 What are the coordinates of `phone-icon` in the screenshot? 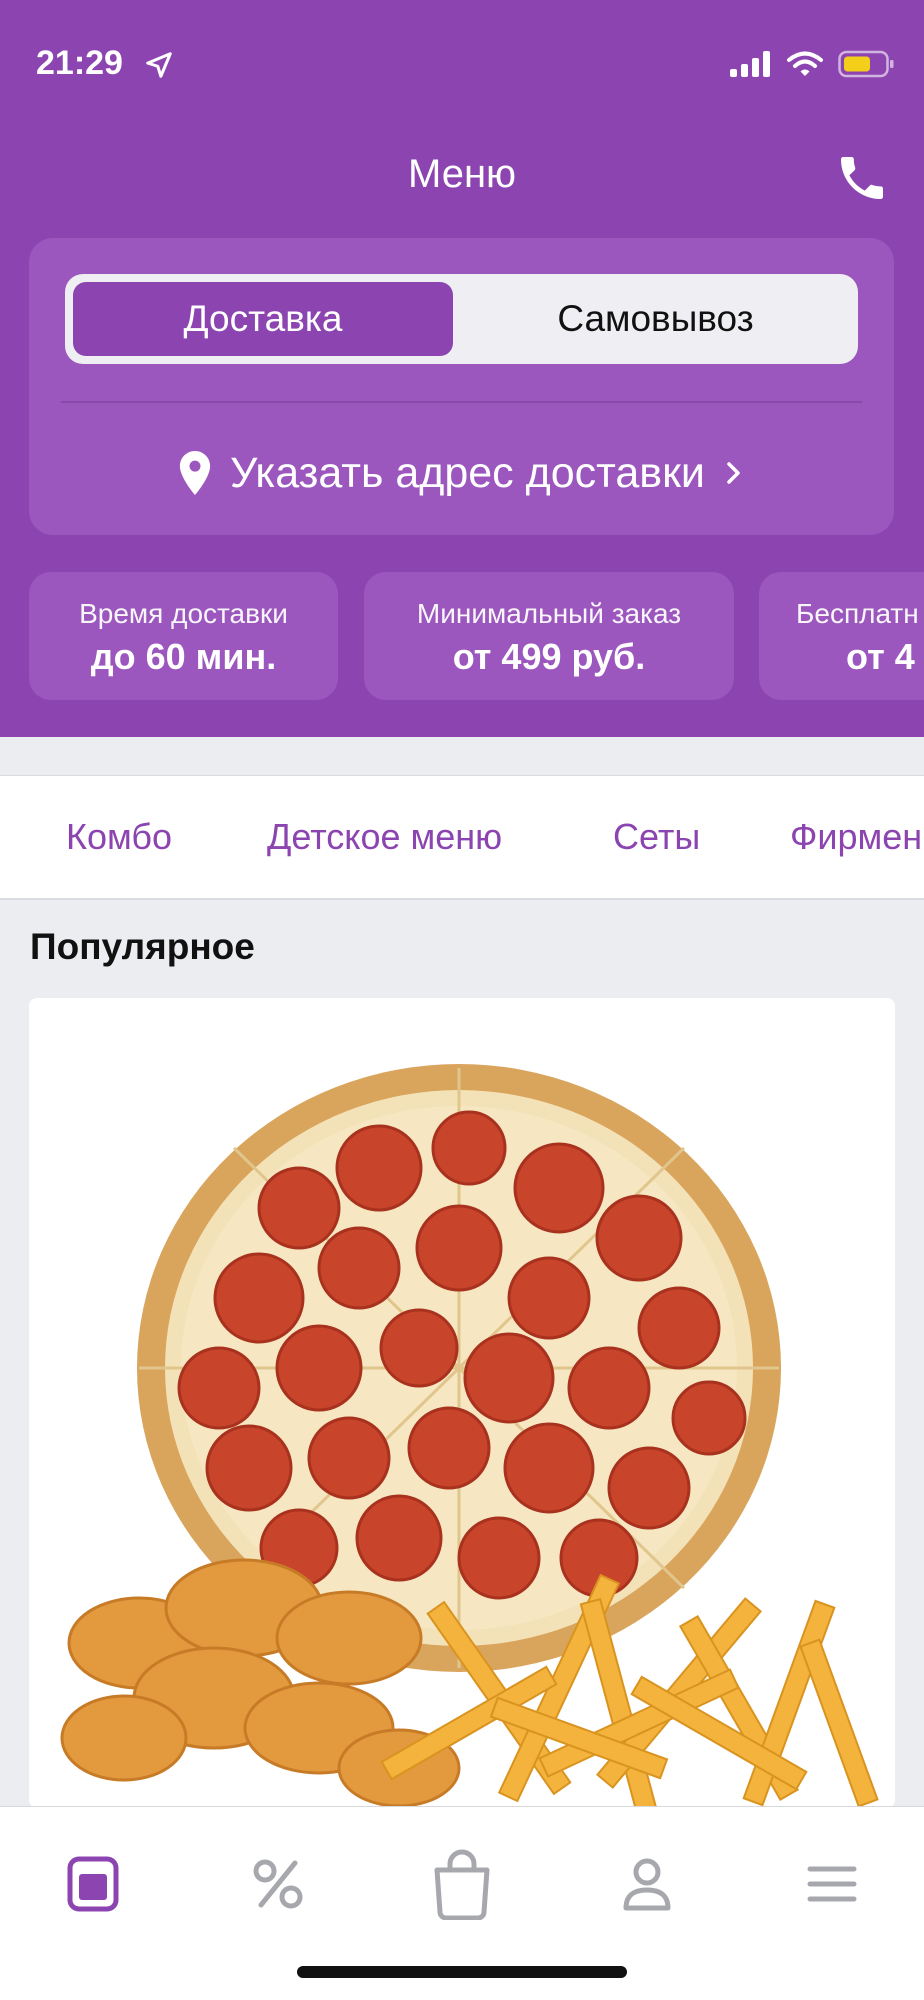 It's located at (862, 178).